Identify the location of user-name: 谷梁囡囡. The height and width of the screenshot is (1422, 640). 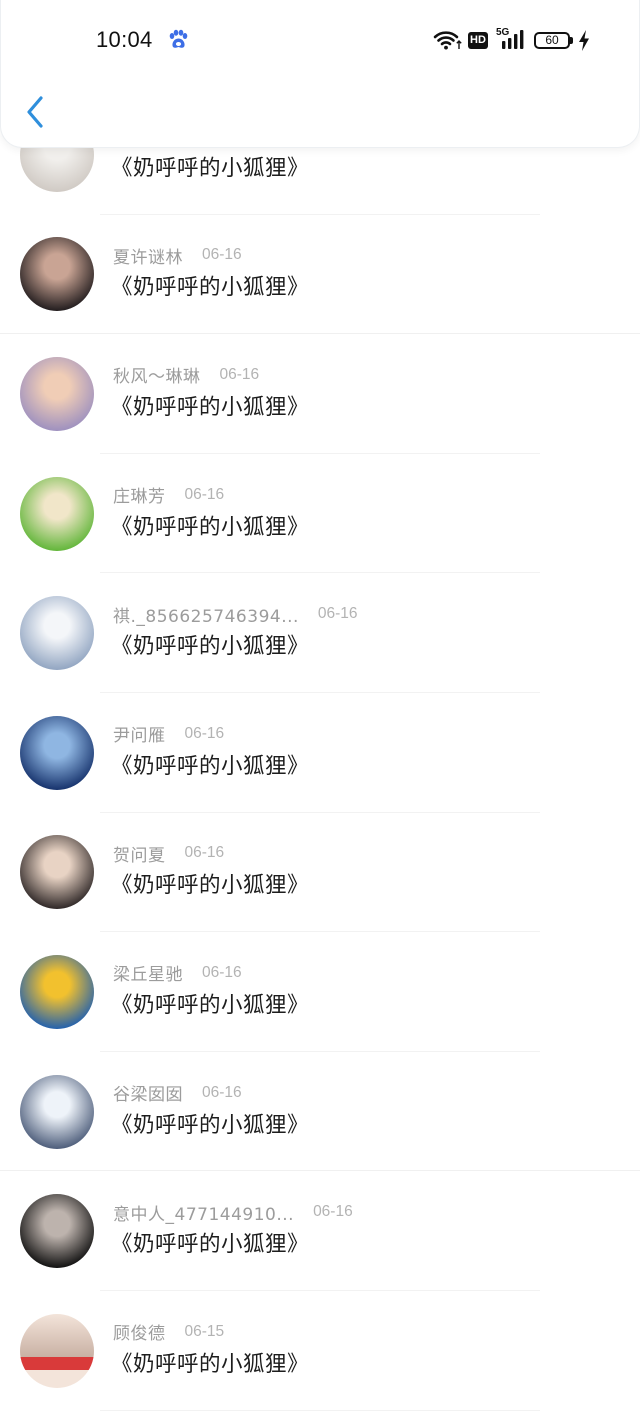
(148, 1095).